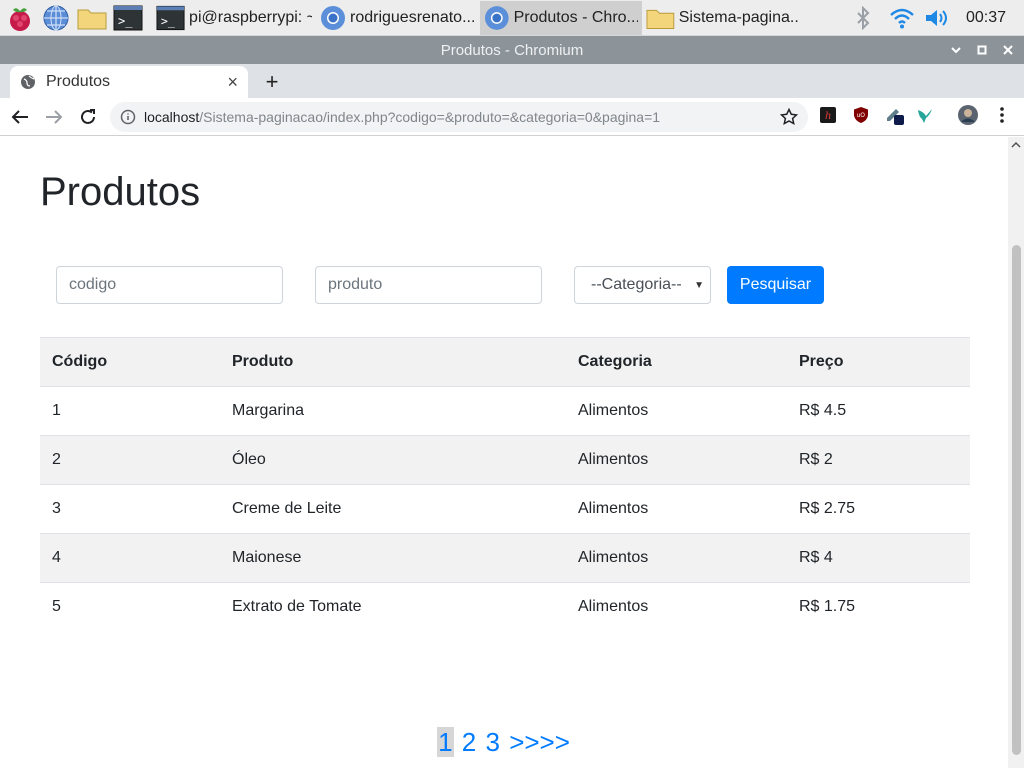 This screenshot has height=768, width=1024. Describe the element at coordinates (1016, 500) in the screenshot. I see `scrollbar-thumb` at that location.